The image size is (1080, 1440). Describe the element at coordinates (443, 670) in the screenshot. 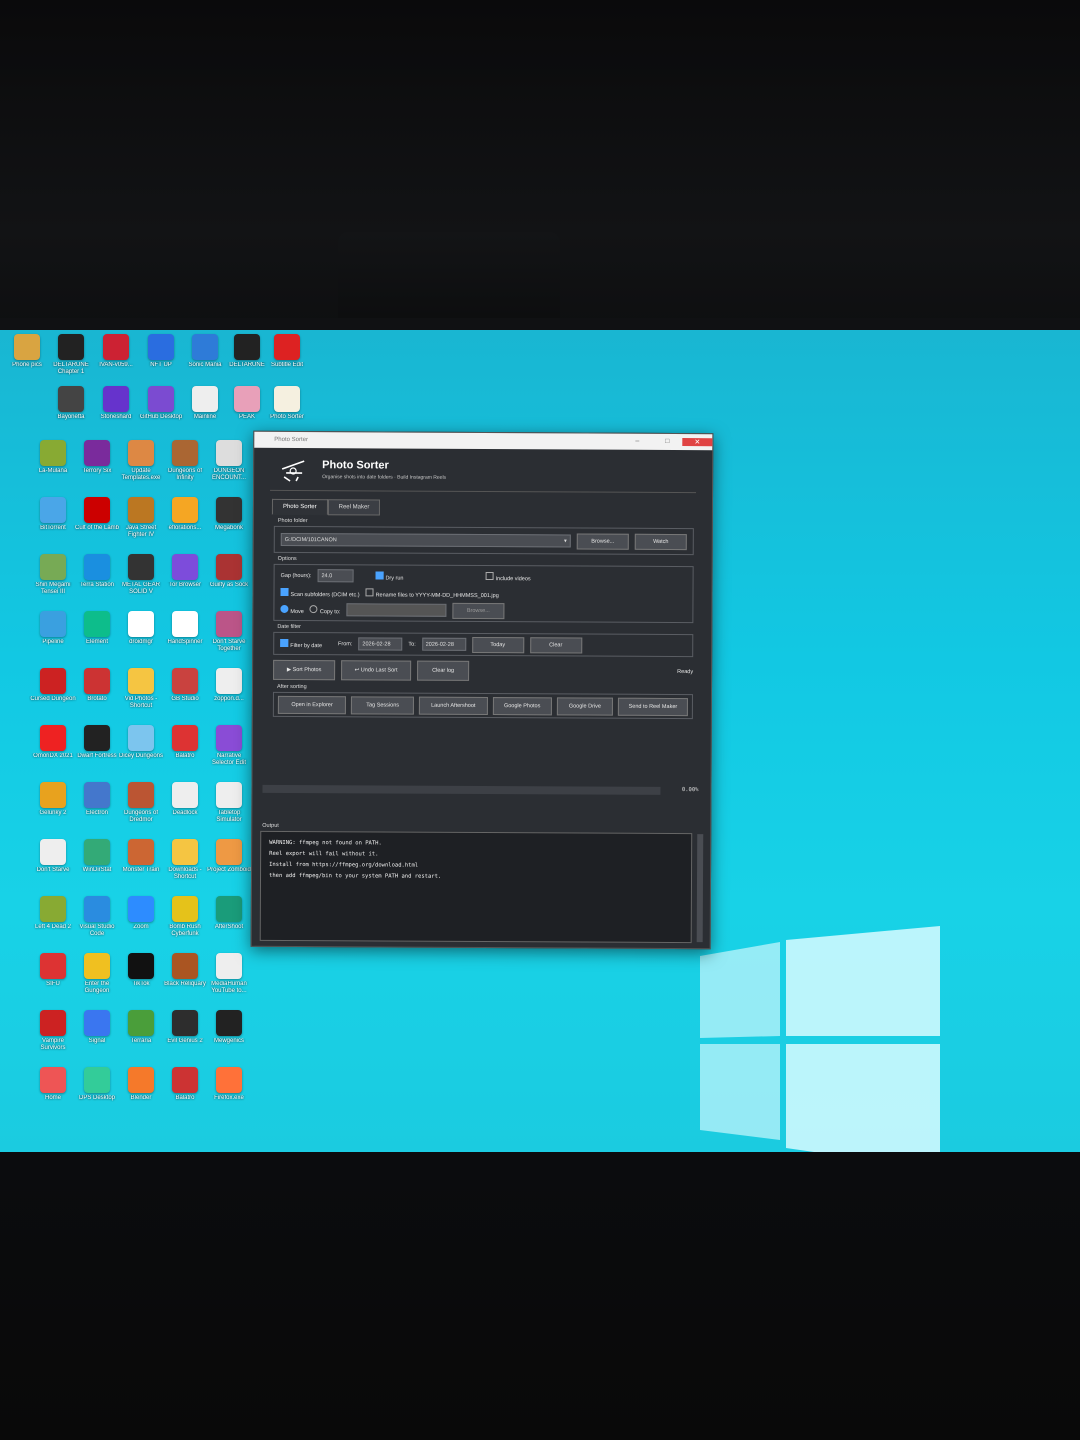

I see `clear-log-button: Clear log` at that location.